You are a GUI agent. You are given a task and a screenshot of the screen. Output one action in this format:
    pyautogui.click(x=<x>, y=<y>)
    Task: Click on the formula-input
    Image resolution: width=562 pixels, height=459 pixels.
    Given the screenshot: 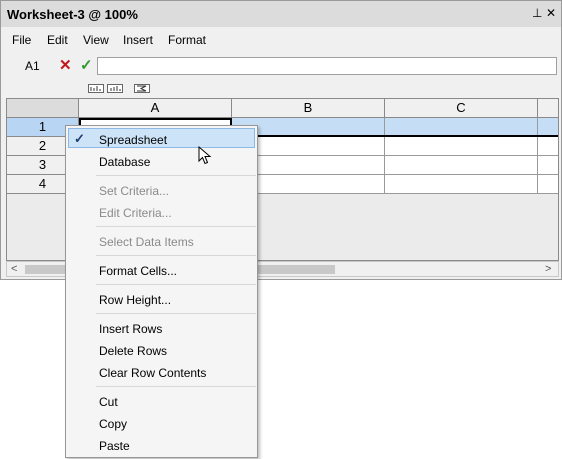 What is the action you would take?
    pyautogui.click(x=327, y=66)
    